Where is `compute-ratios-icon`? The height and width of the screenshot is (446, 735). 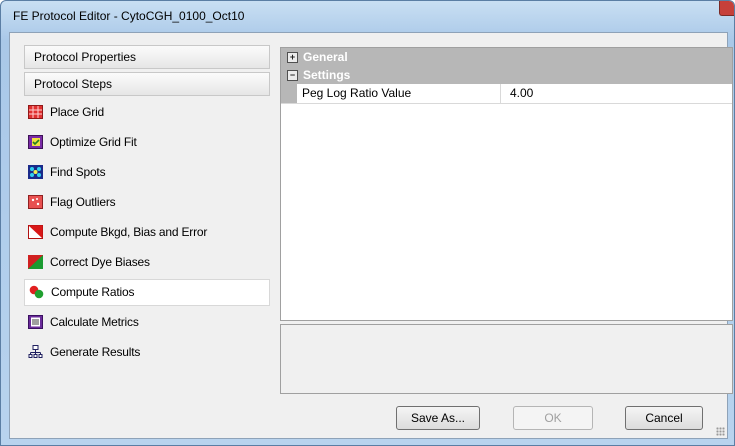
compute-ratios-icon is located at coordinates (36, 292).